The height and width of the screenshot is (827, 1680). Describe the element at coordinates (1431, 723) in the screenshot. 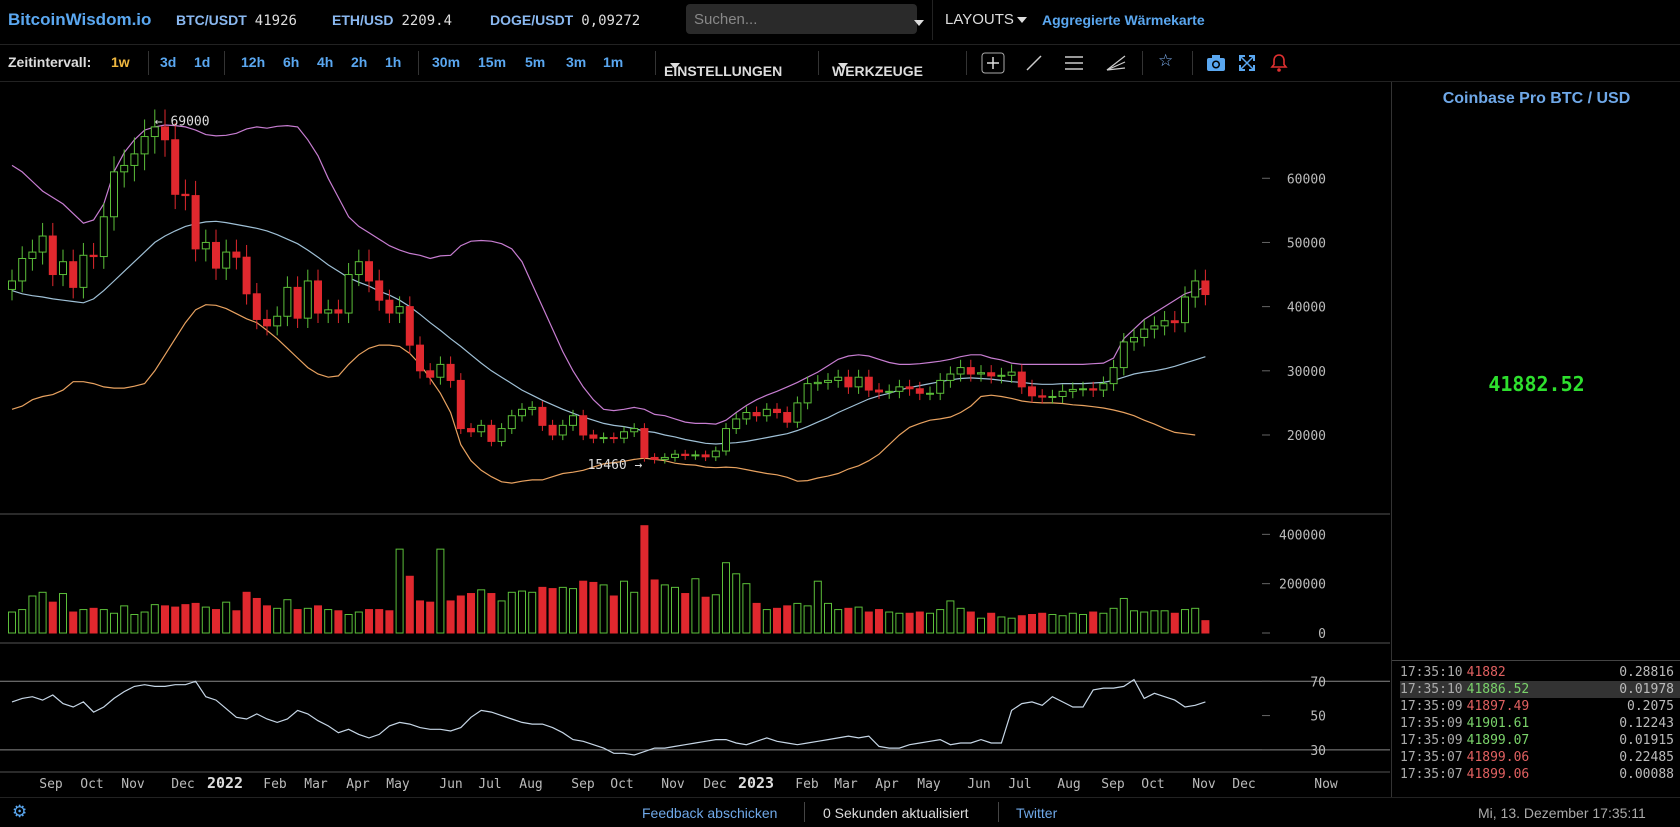

I see `trade-time: 17:35:09` at that location.